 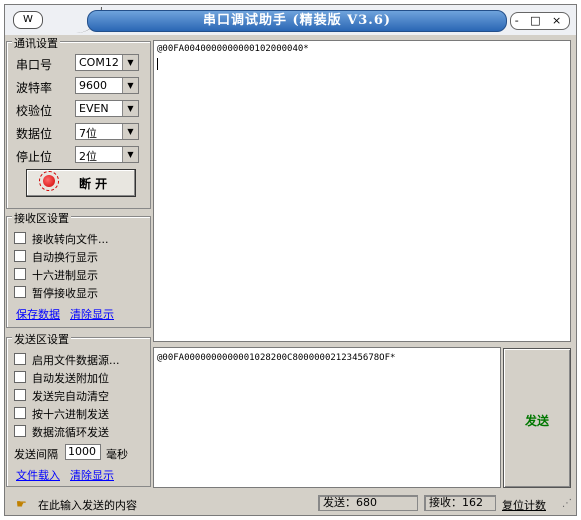 I want to click on file-load-link: 文件载入, so click(x=38, y=475).